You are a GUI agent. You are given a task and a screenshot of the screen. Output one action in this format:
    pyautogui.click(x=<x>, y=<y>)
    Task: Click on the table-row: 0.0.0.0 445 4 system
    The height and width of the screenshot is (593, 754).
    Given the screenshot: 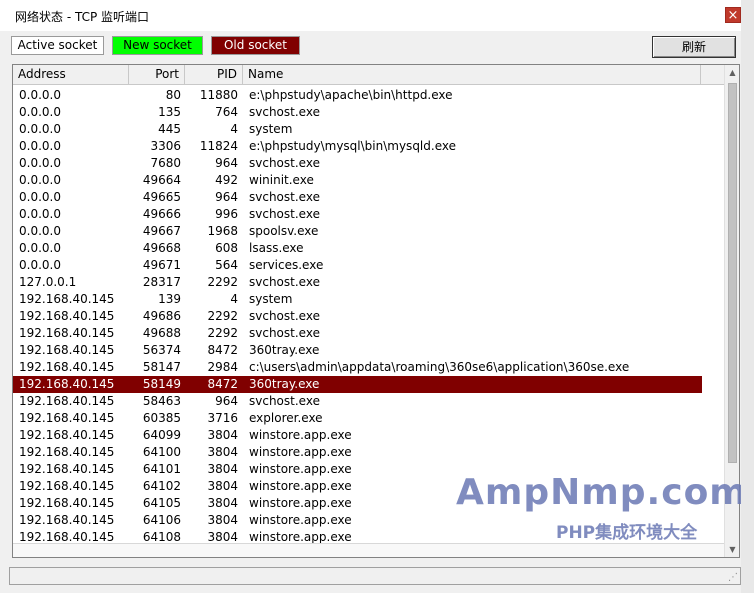 What is the action you would take?
    pyautogui.click(x=368, y=129)
    